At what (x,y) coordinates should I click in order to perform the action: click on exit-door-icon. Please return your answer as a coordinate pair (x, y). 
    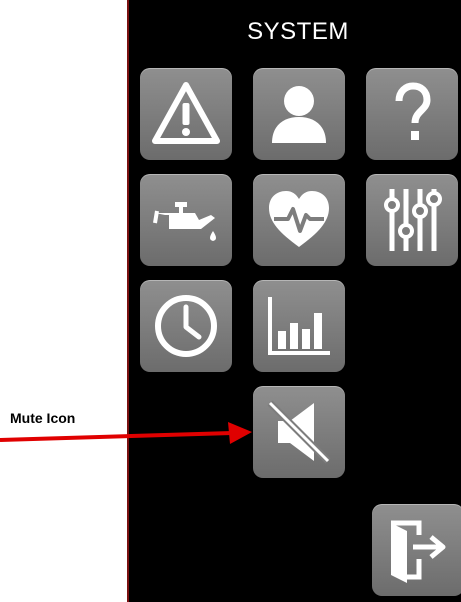
    Looking at the image, I should click on (418, 551).